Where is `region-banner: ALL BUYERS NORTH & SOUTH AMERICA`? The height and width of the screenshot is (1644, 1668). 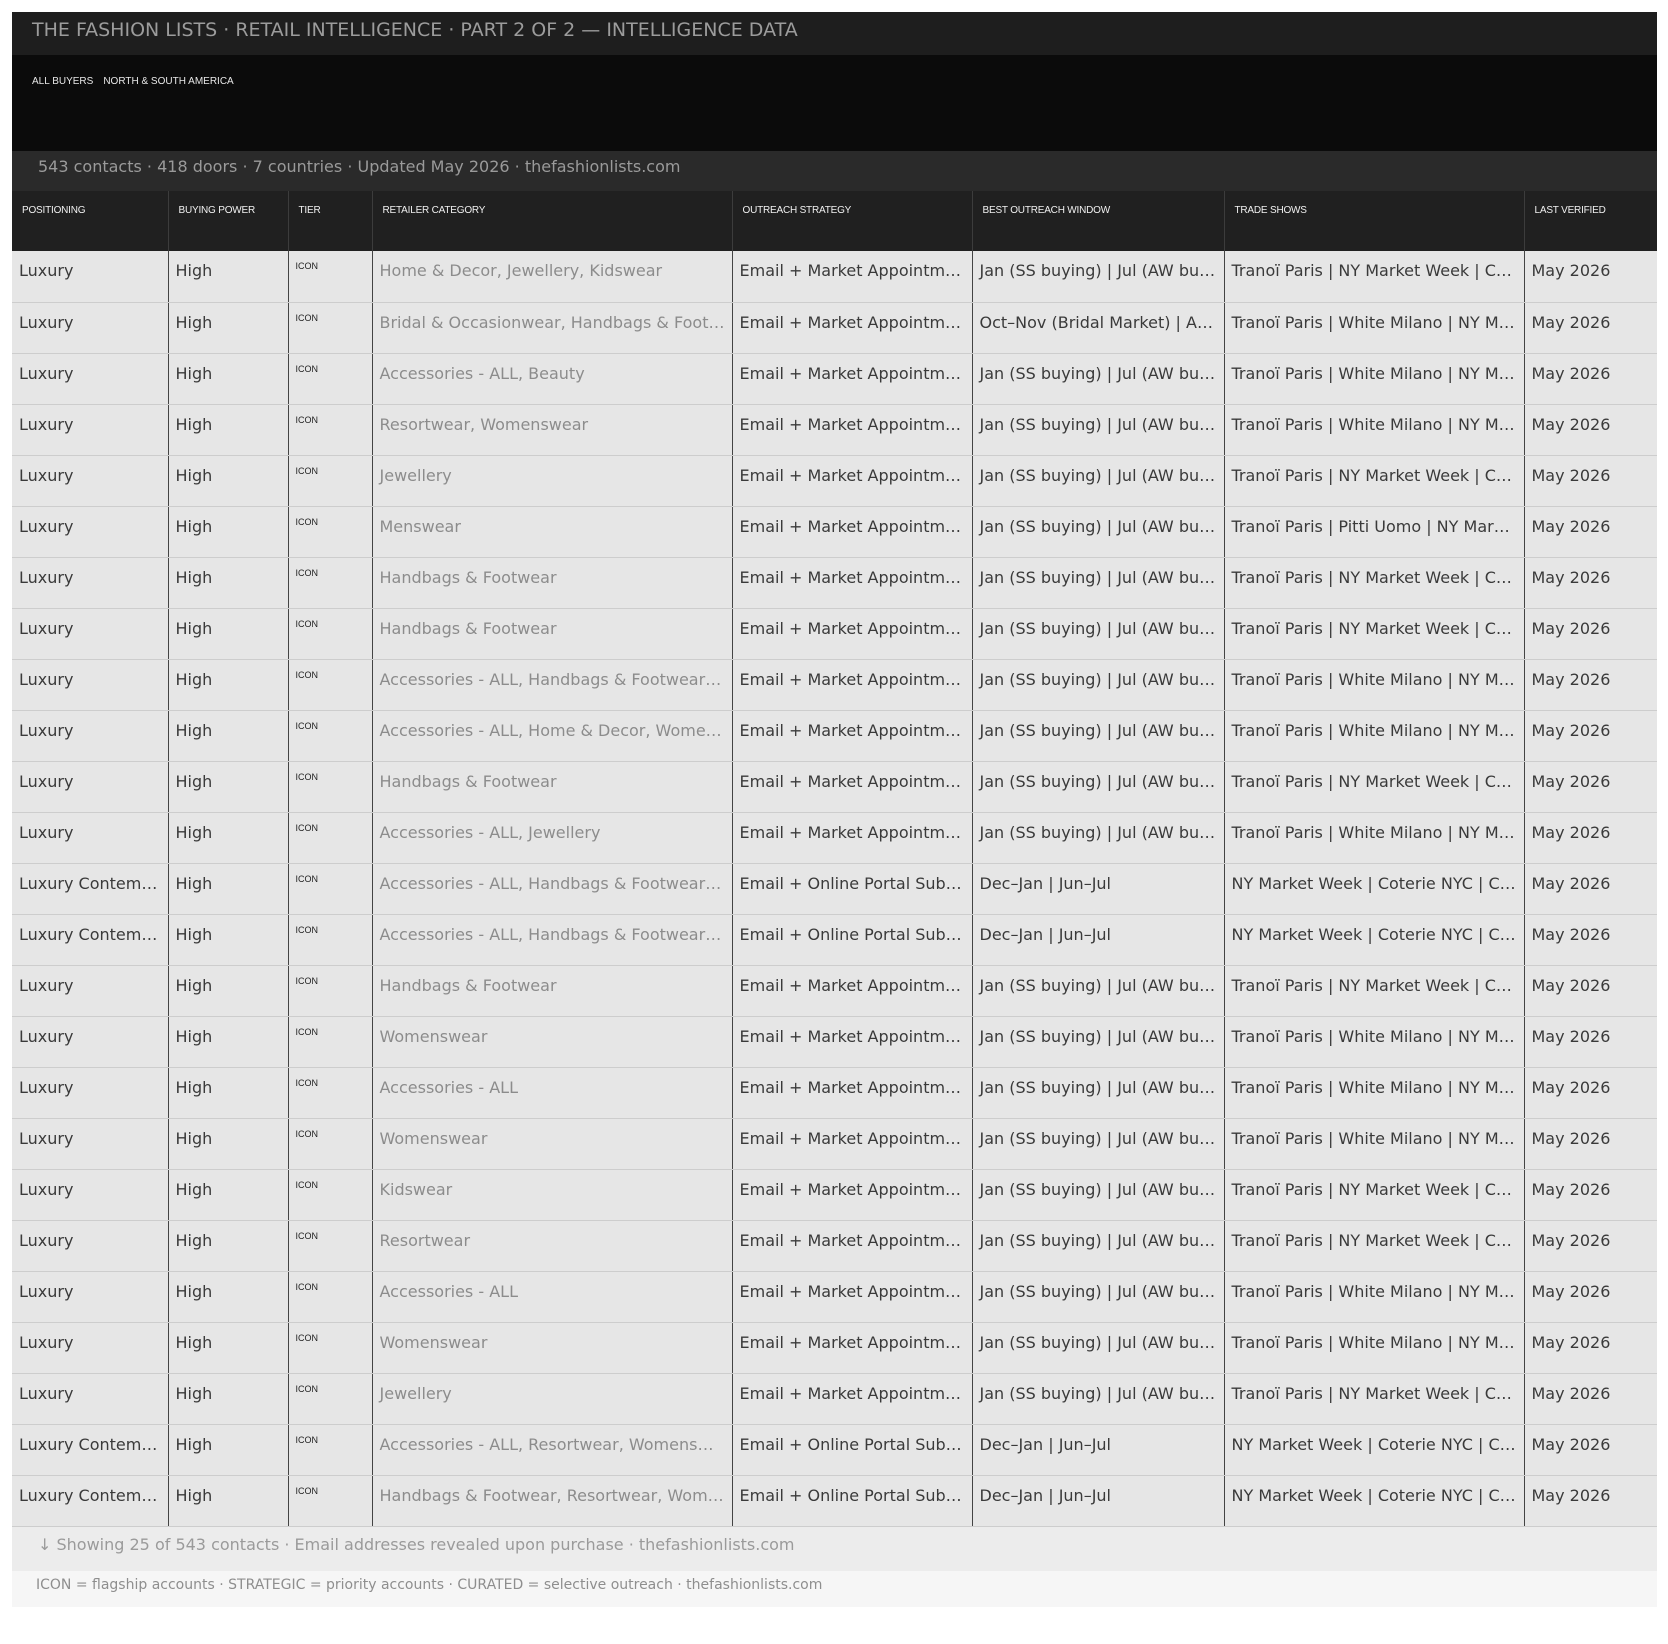 region-banner: ALL BUYERS NORTH & SOUTH AMERICA is located at coordinates (834, 103).